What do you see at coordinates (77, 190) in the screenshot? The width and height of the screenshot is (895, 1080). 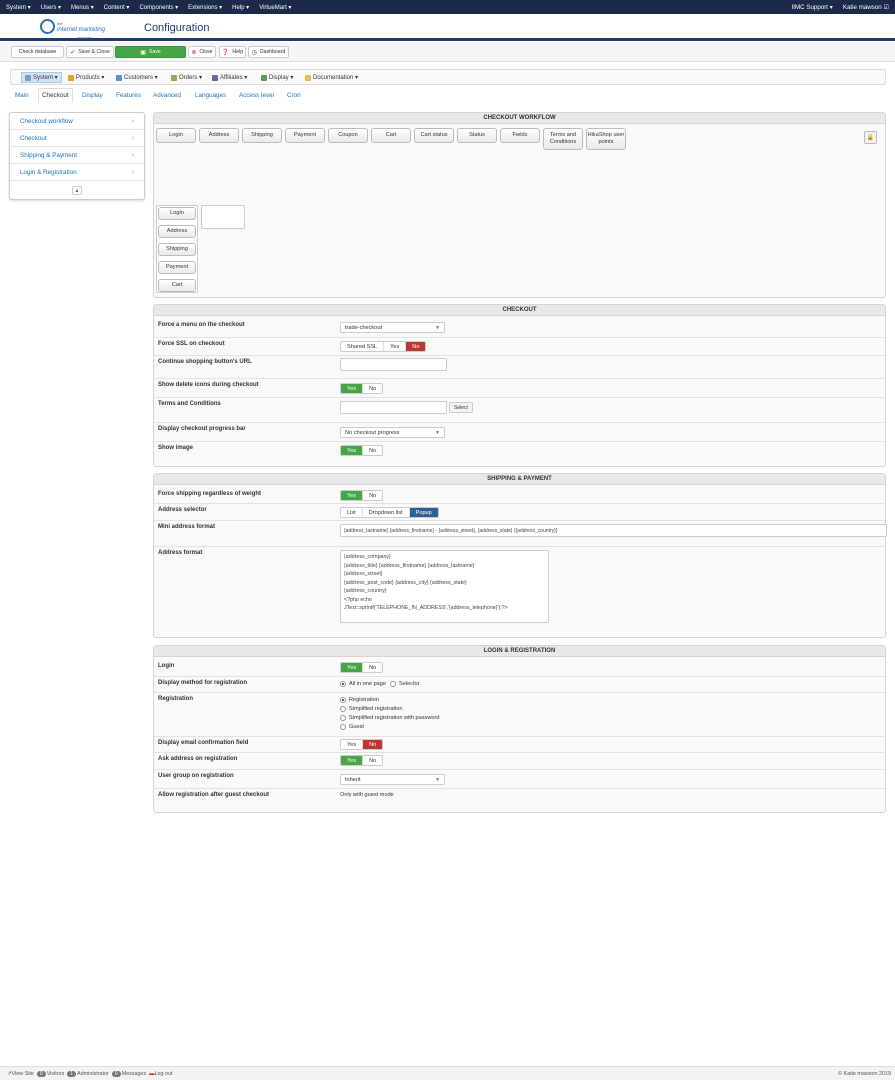 I see `sidebar-toggle-icon: ▲` at bounding box center [77, 190].